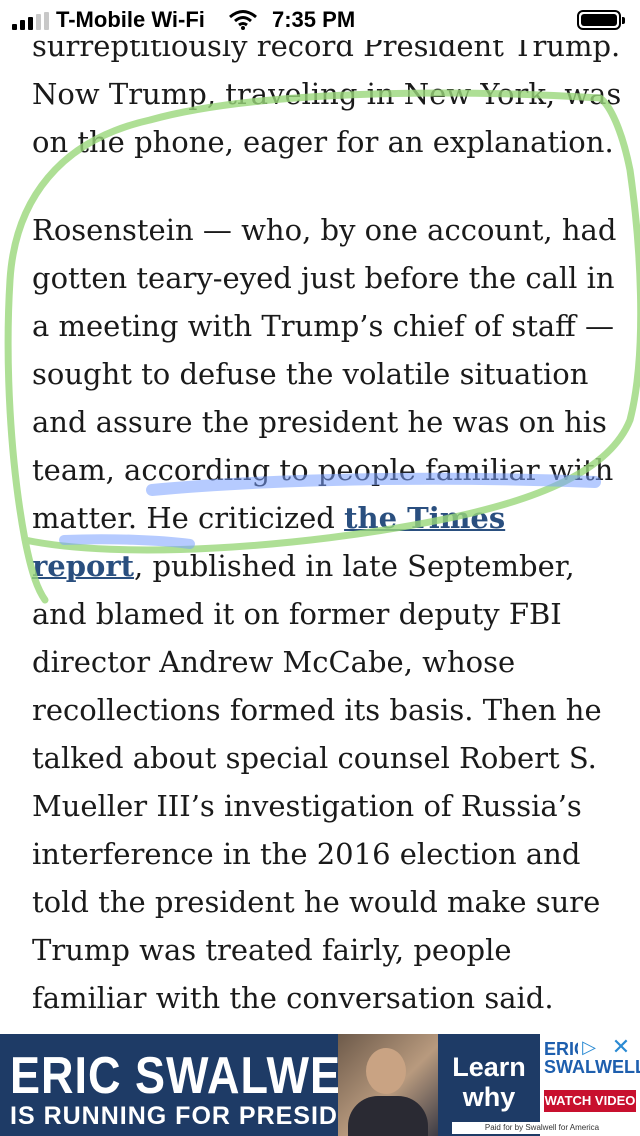 Image resolution: width=640 pixels, height=1136 pixels. I want to click on adchoices-icon: ▷, so click(589, 1047).